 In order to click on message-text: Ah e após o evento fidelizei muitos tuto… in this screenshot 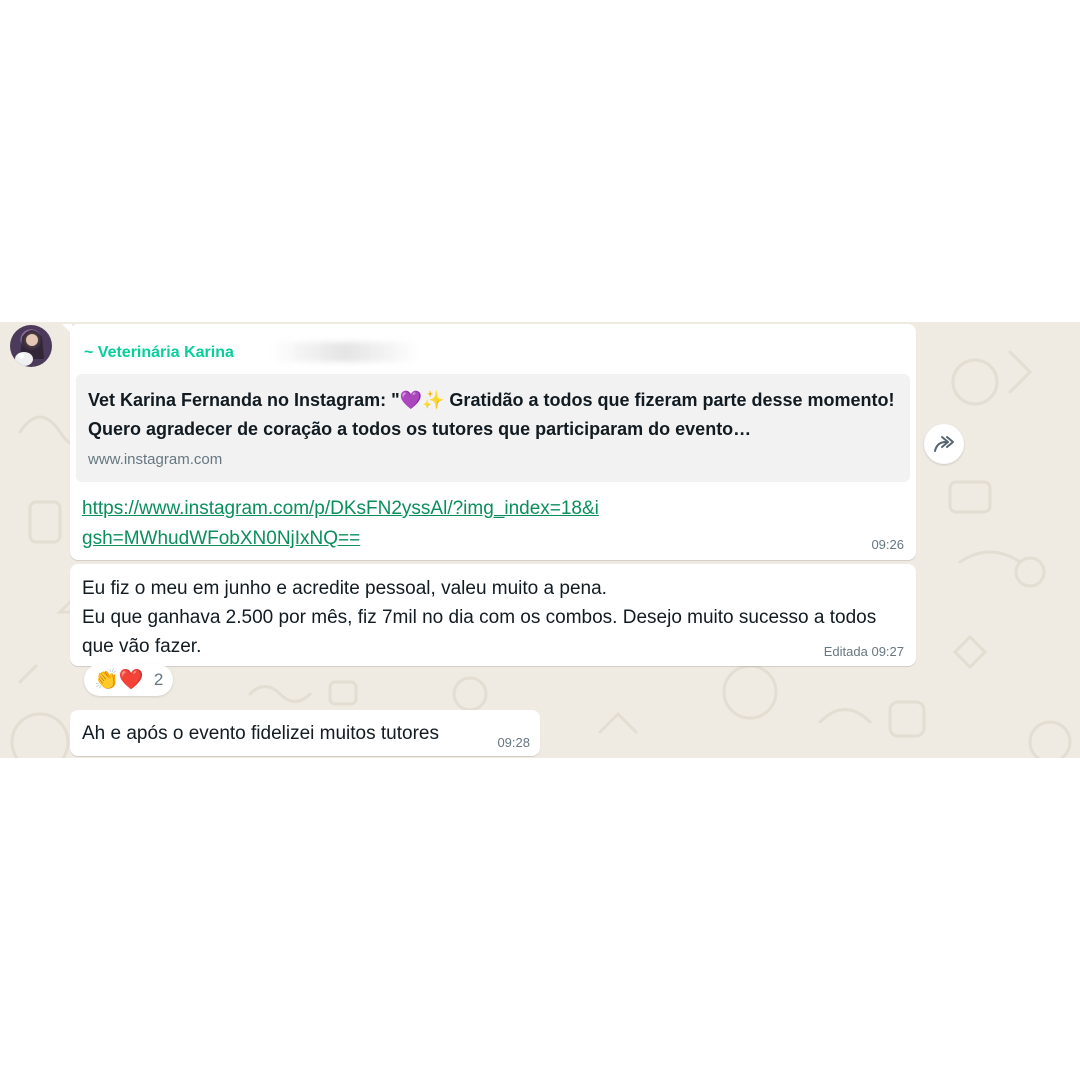, I will do `click(260, 733)`.